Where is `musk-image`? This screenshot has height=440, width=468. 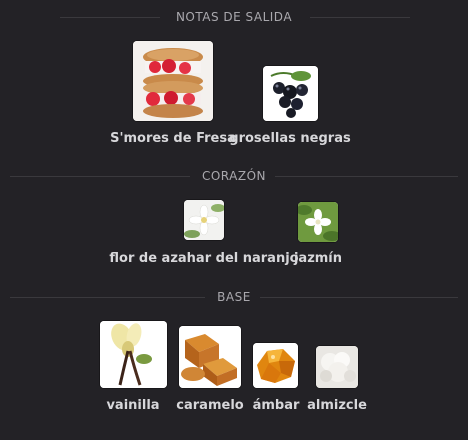
musk-image is located at coordinates (337, 367).